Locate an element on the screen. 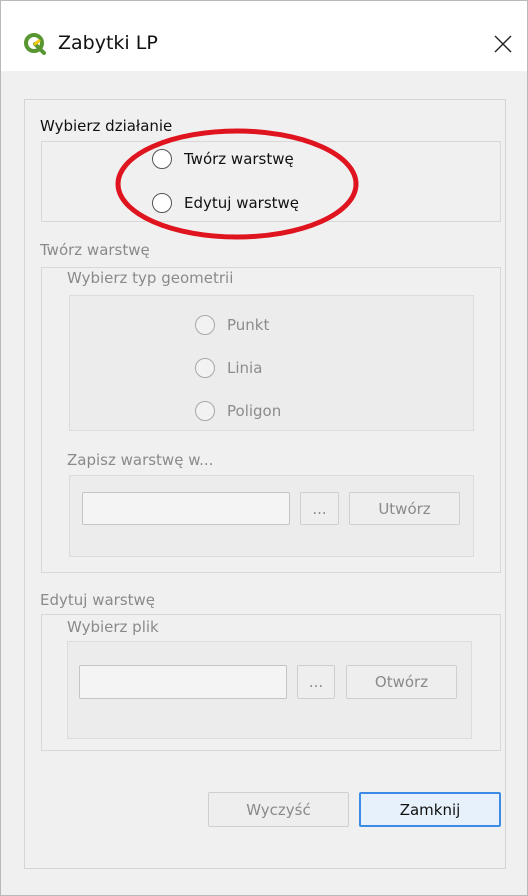  window-title: Zabytki LP is located at coordinates (108, 43).